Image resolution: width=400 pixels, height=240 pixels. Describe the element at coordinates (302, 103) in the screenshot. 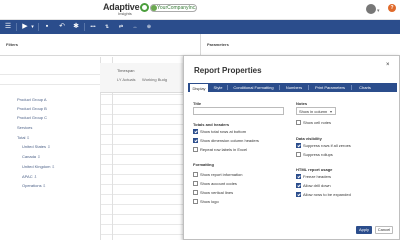

I see `notes-label: Notes` at that location.